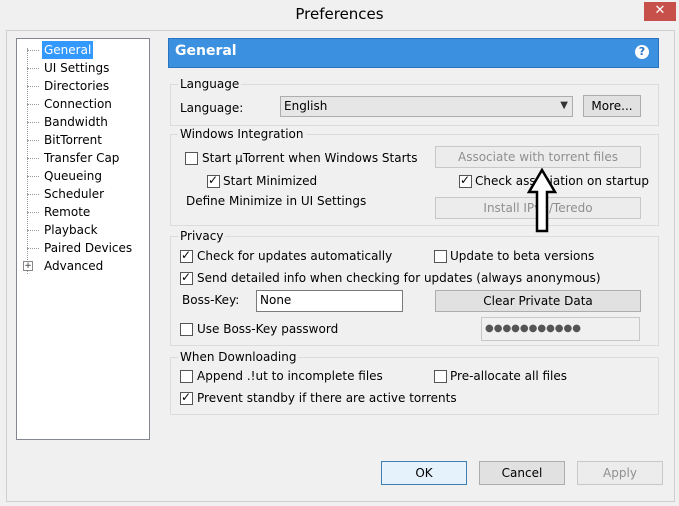 This screenshot has width=679, height=506. Describe the element at coordinates (76, 122) in the screenshot. I see `tree-item-label: Bandwidth` at that location.